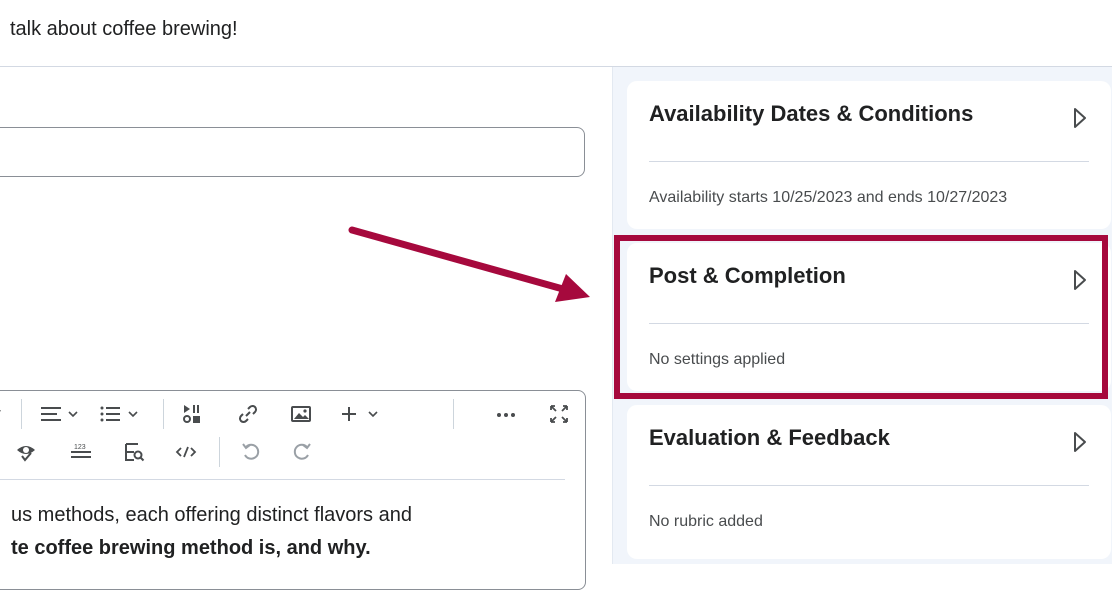  Describe the element at coordinates (292, 152) in the screenshot. I see `title-input` at that location.